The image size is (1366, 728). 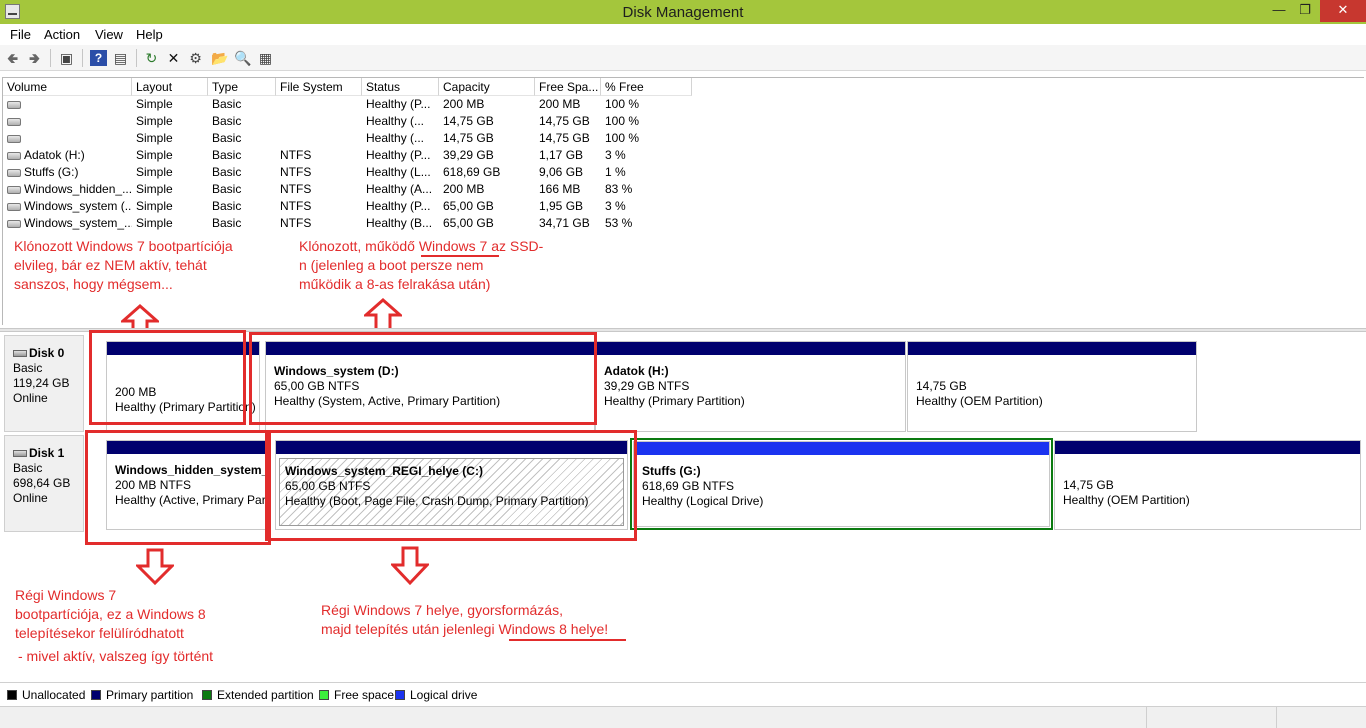 I want to click on properties-icon: ▤, so click(x=120, y=58).